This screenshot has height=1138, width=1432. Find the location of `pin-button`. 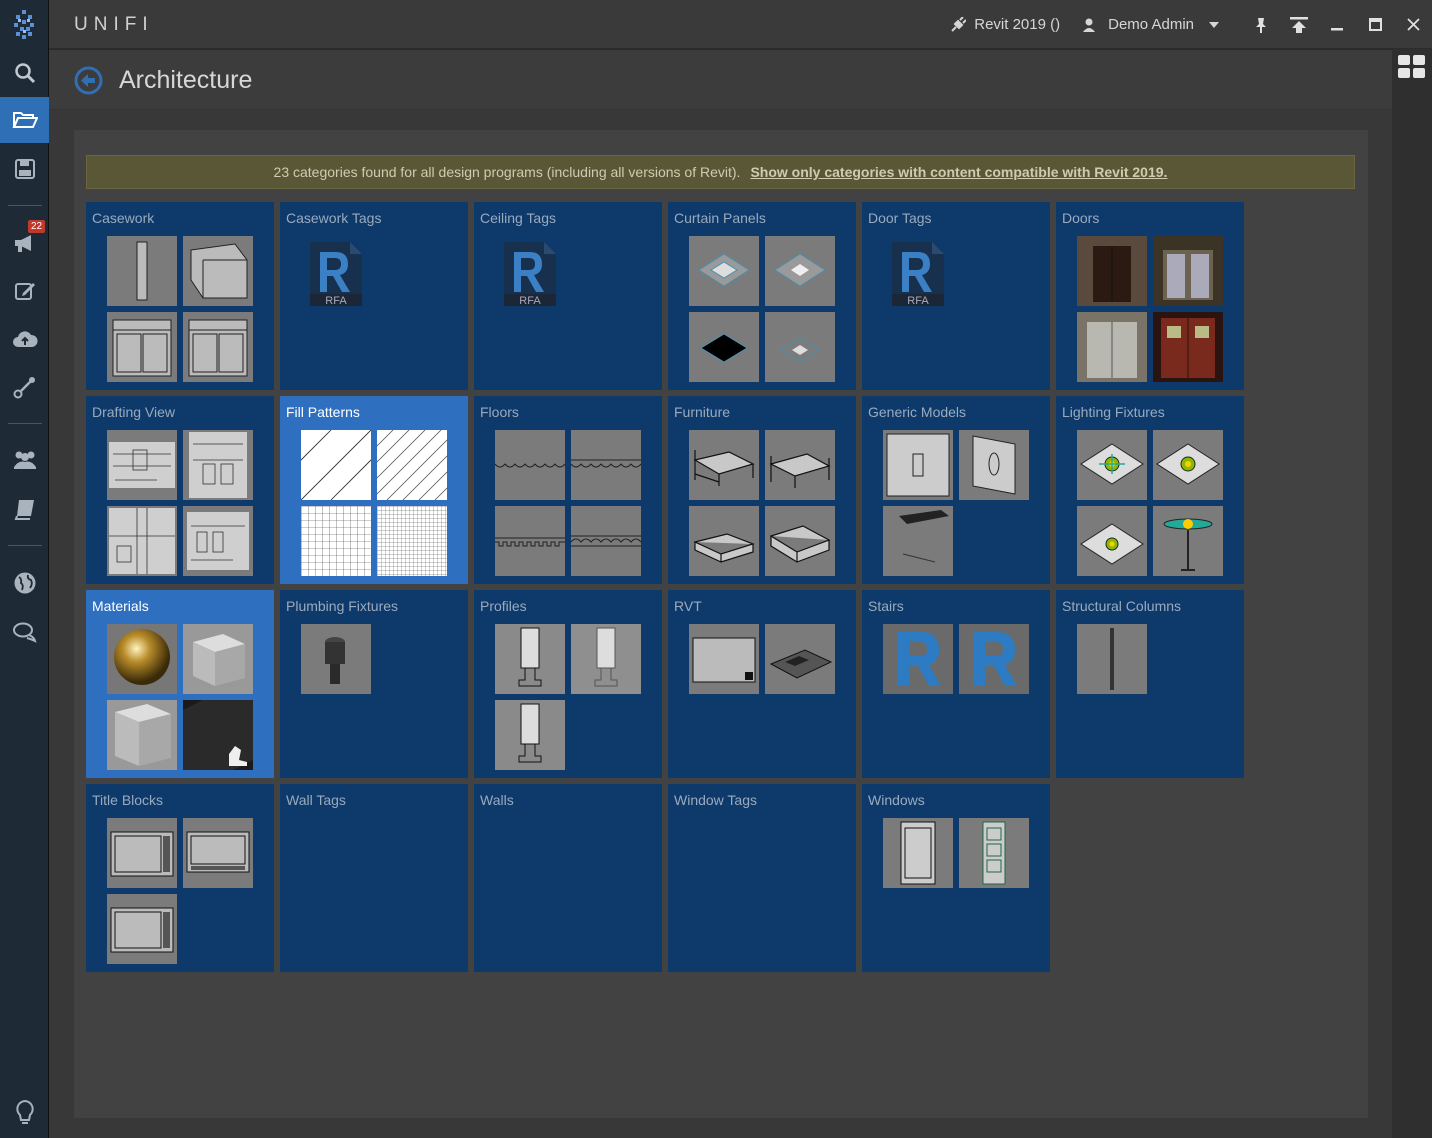

pin-button is located at coordinates (1261, 24).